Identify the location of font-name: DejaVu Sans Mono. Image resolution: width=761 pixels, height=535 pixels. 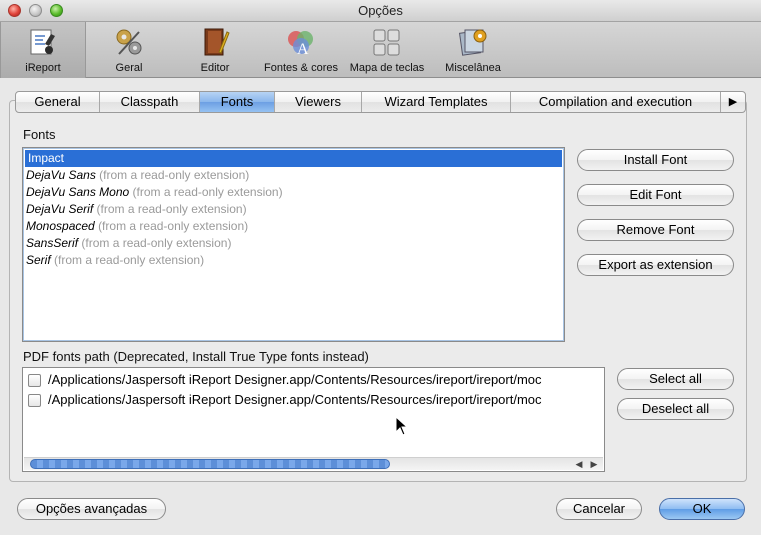
(78, 192).